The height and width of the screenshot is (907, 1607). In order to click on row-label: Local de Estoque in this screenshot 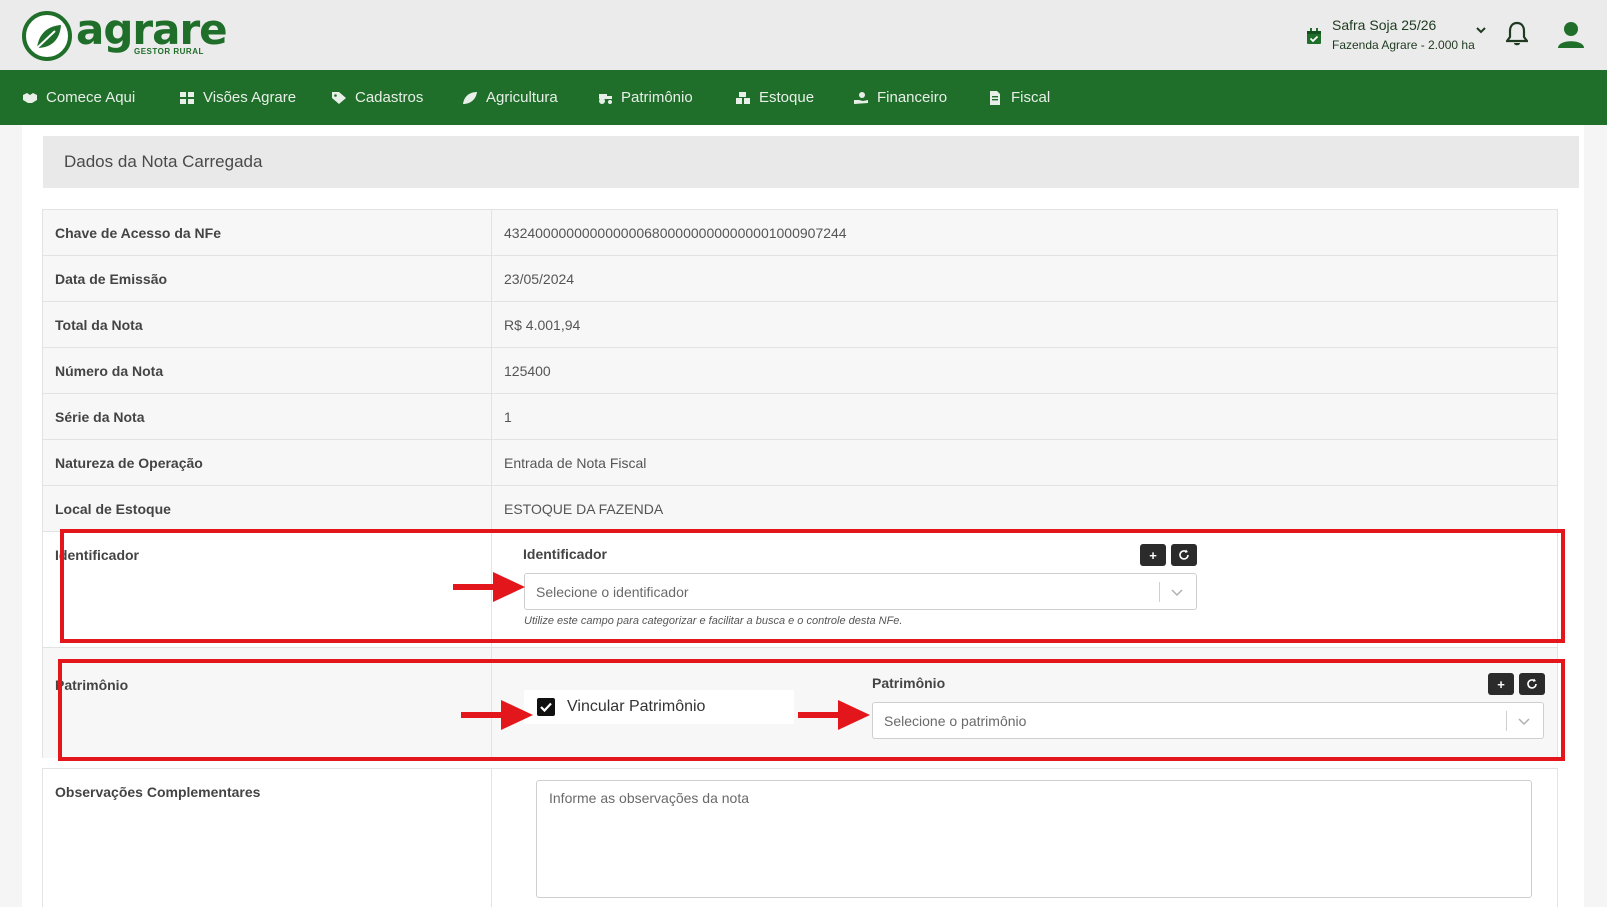, I will do `click(113, 509)`.